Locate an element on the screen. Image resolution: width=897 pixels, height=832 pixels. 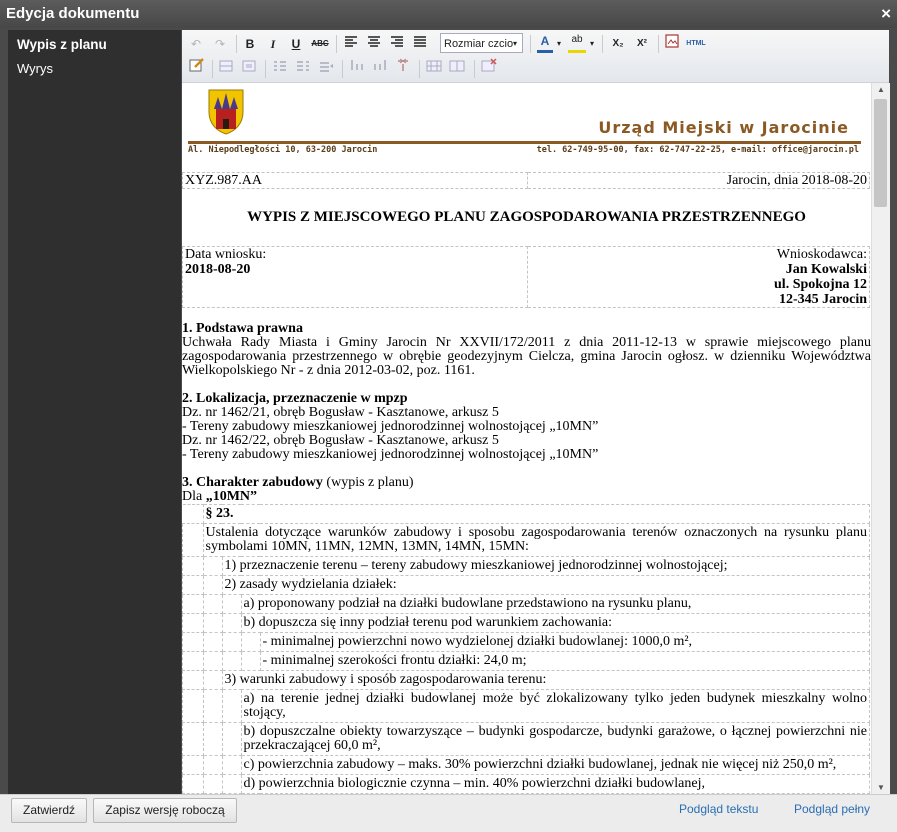
scroll-down-icon: ▼ is located at coordinates (881, 787).